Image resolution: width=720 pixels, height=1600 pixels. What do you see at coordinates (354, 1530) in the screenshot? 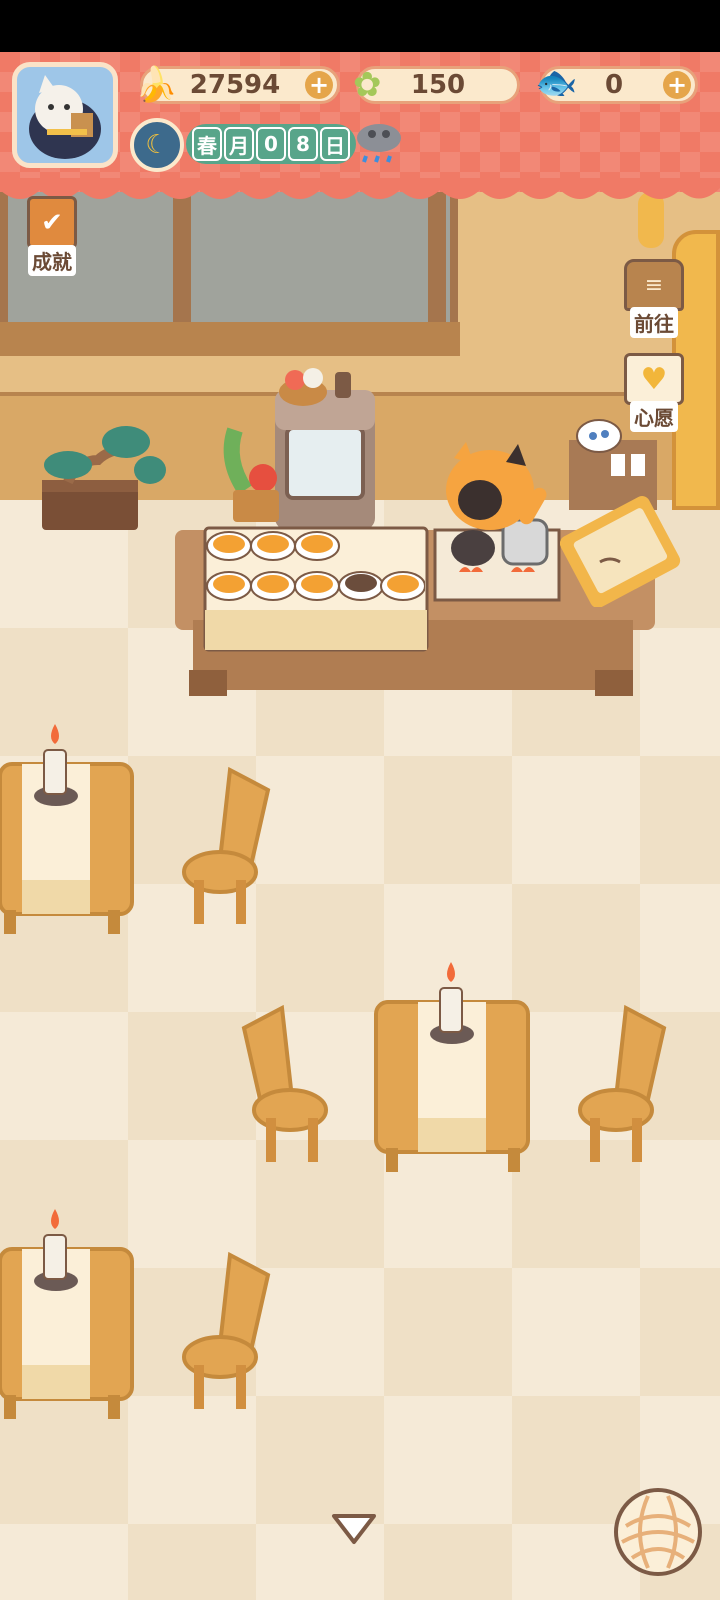
I see `triangle-down-icon` at bounding box center [354, 1530].